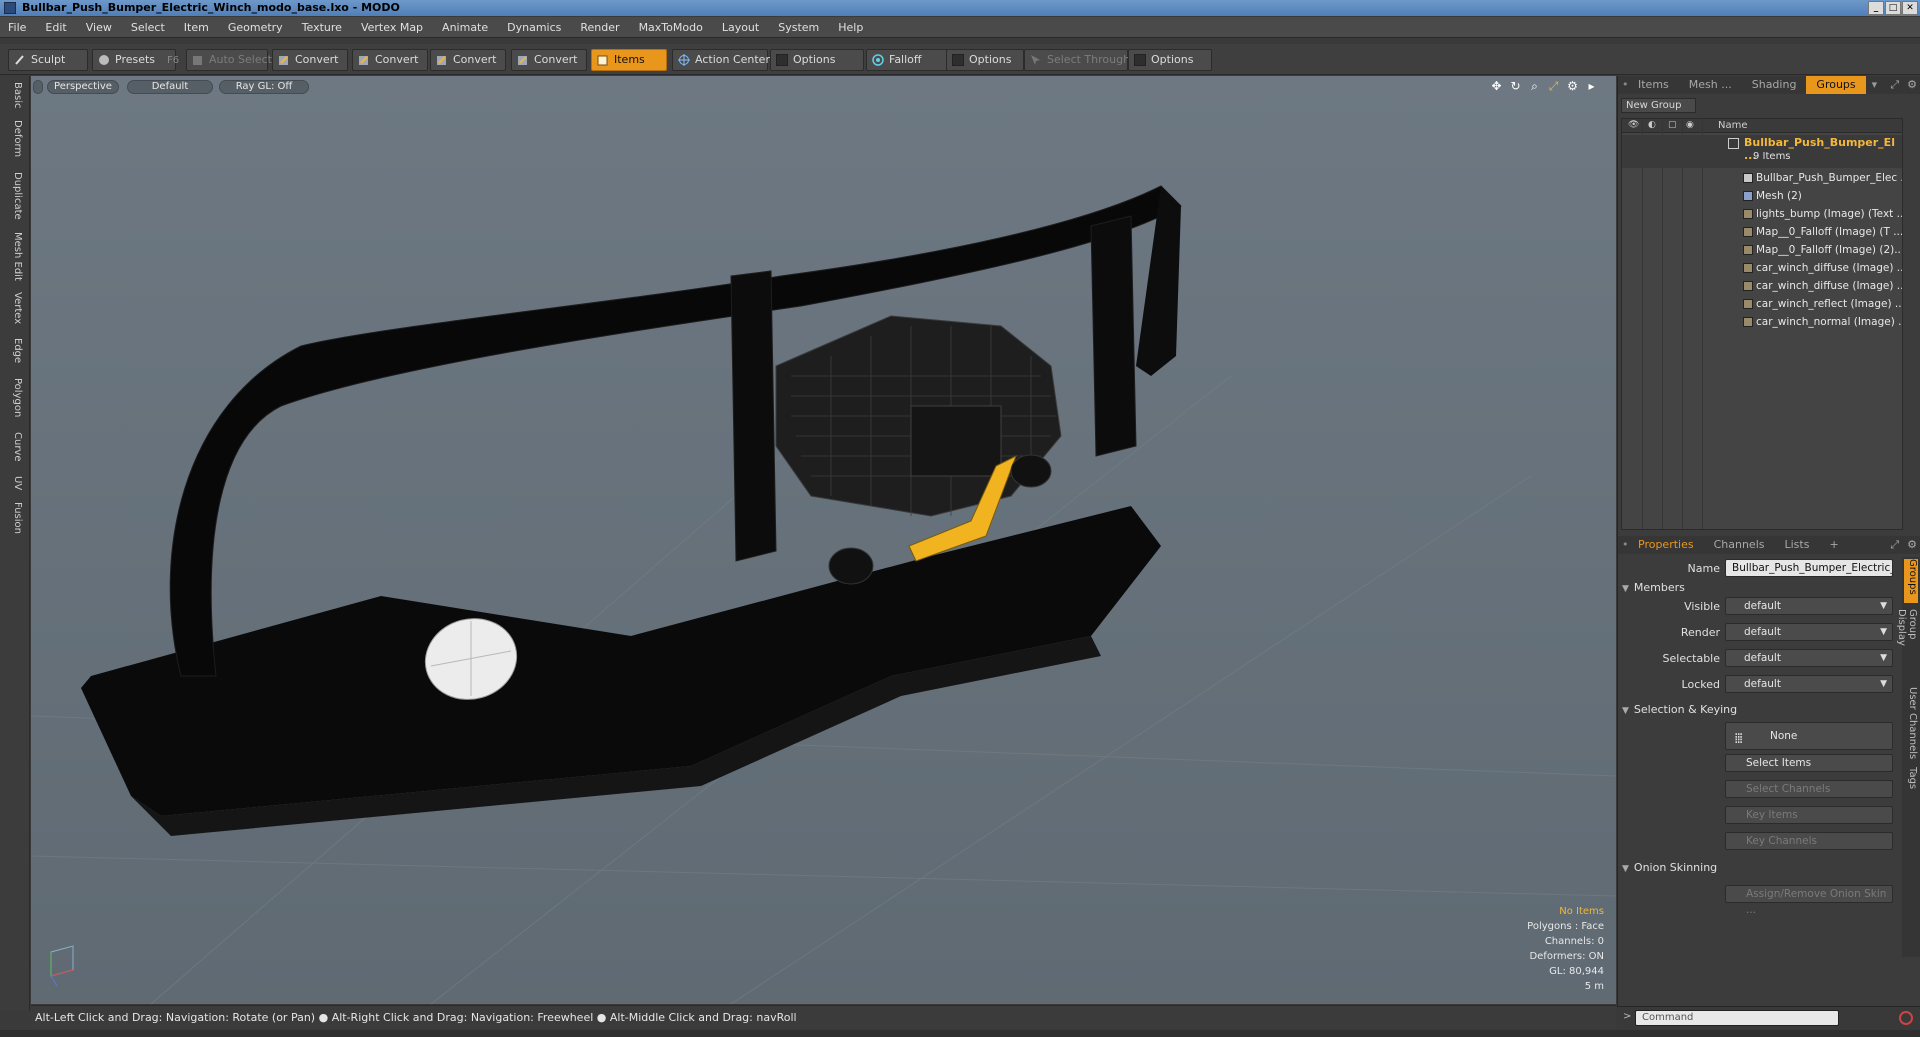 The image size is (1920, 1037). Describe the element at coordinates (1762, 196) in the screenshot. I see `group-member-row: Mesh (2)` at that location.